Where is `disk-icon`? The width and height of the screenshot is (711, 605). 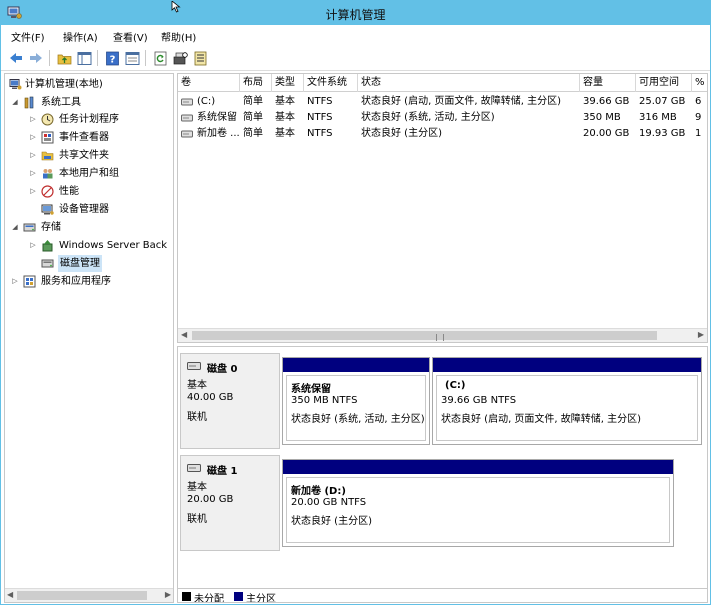
disk-icon is located at coordinates (194, 366).